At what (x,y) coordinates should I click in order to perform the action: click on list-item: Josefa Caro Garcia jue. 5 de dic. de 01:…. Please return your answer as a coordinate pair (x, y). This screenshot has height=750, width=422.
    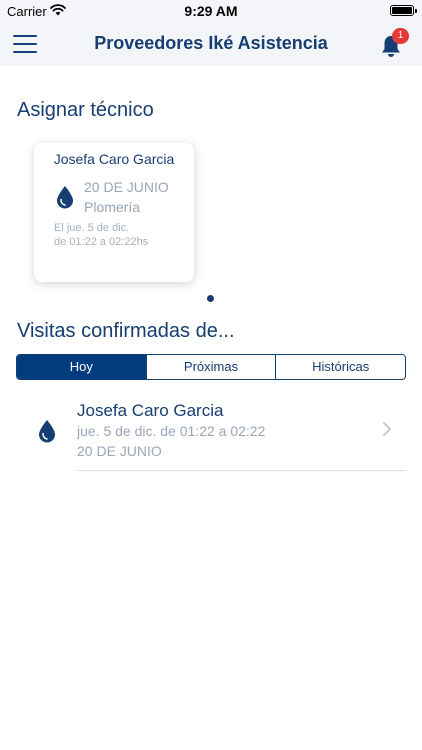
    Looking at the image, I should click on (211, 432).